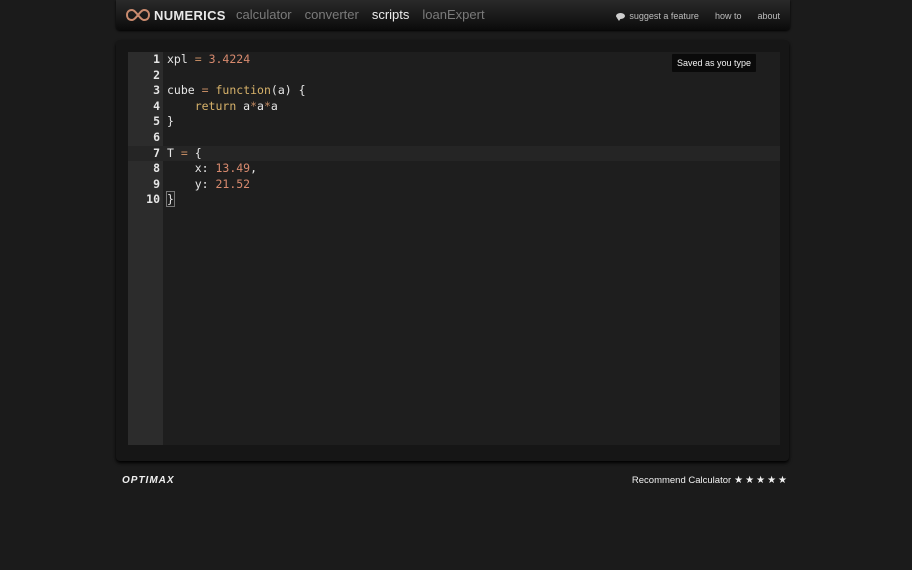  Describe the element at coordinates (156, 121) in the screenshot. I see `line-number: 5` at that location.